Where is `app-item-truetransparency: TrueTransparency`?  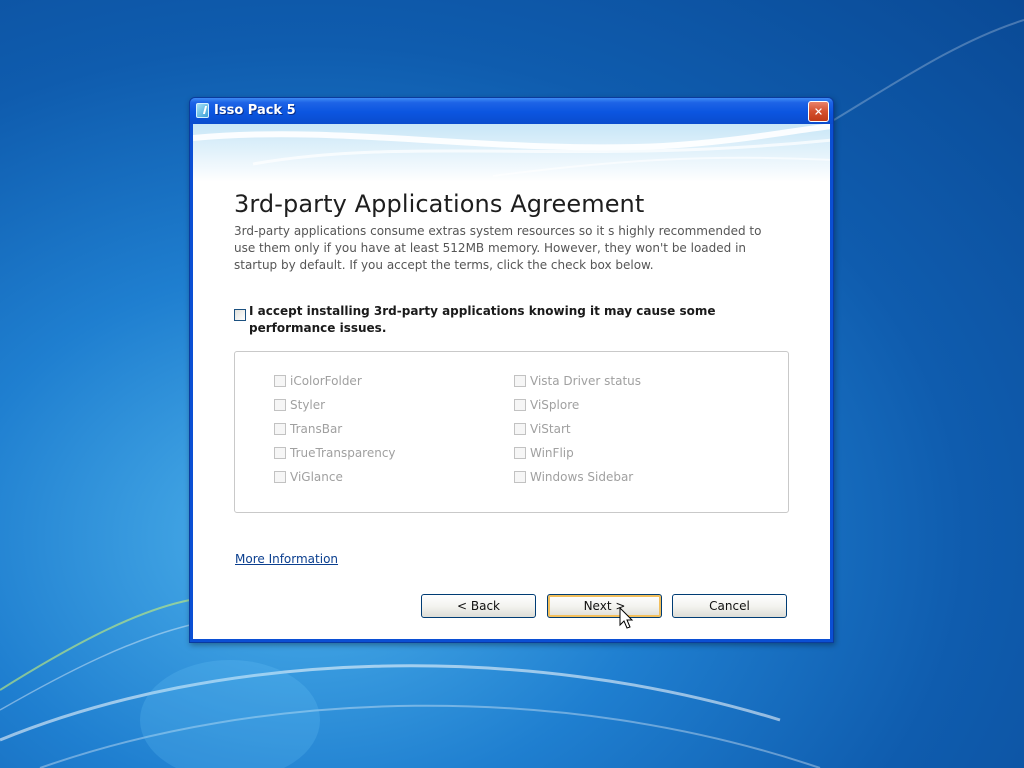 app-item-truetransparency: TrueTransparency is located at coordinates (335, 453).